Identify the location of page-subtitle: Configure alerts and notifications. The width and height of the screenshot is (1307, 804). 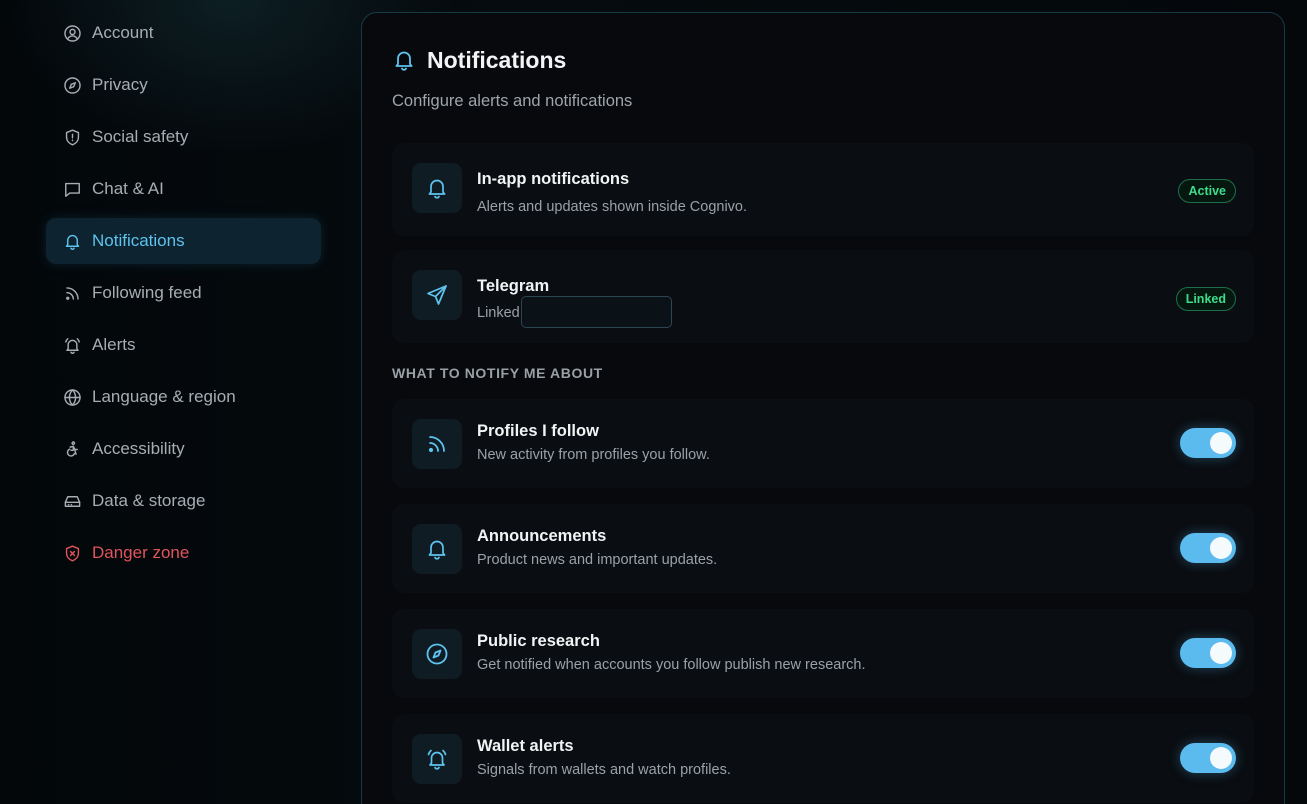
(512, 101).